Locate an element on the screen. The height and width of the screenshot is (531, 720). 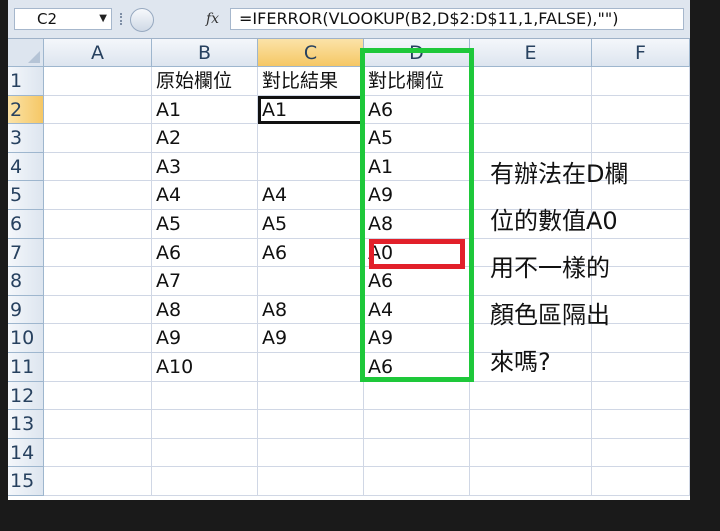
select-all-button is located at coordinates (26, 53).